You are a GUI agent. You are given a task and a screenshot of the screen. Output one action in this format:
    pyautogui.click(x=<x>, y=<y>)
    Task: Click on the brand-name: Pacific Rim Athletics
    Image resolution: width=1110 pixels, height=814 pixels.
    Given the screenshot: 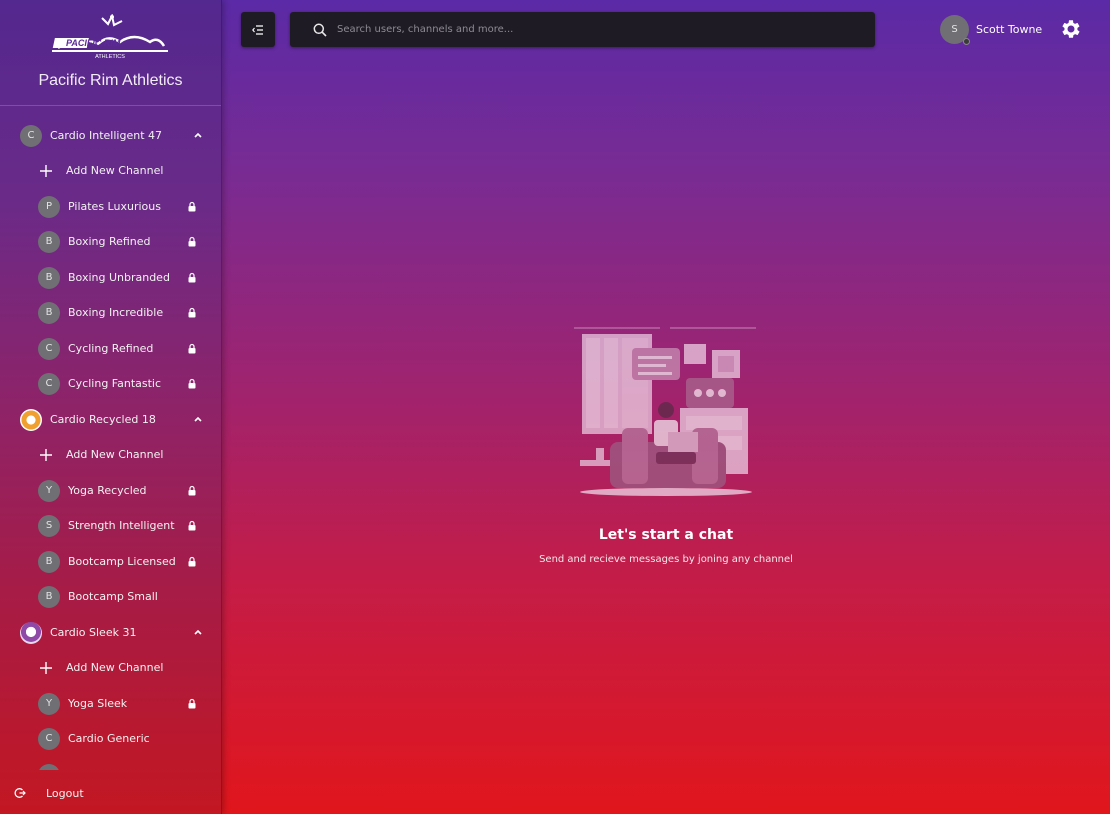 What is the action you would take?
    pyautogui.click(x=110, y=80)
    